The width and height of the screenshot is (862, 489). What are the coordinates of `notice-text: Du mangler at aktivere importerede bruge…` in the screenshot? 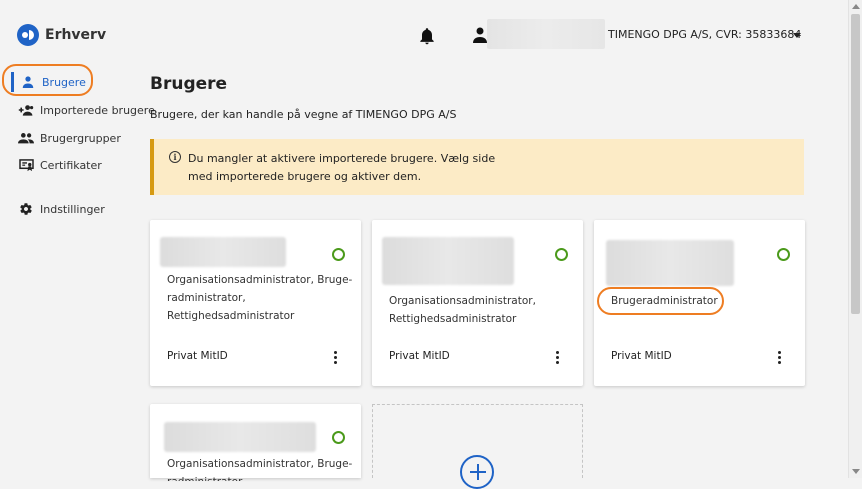 It's located at (341, 168).